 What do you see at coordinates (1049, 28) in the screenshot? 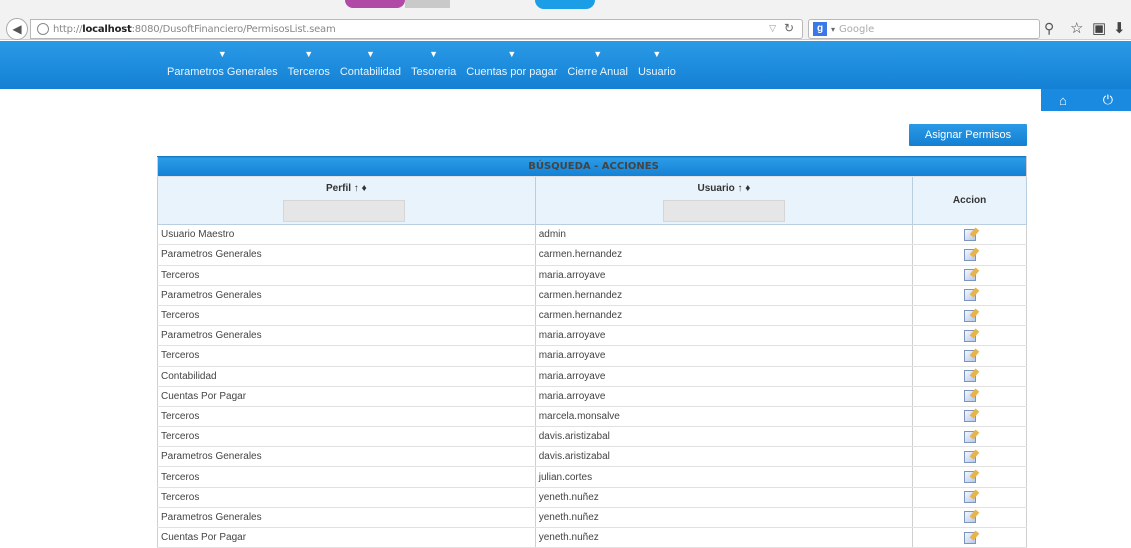
I see `search-icon: ⚲` at bounding box center [1049, 28].